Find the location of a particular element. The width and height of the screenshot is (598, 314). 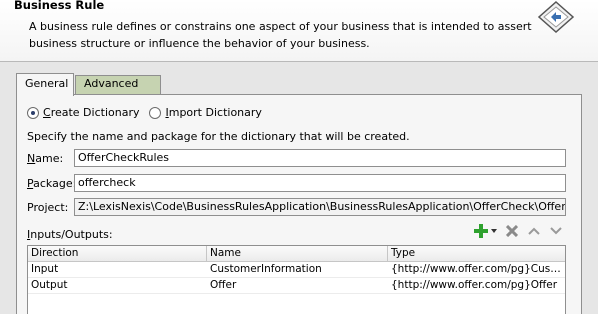

io-toolbar is located at coordinates (515, 231).